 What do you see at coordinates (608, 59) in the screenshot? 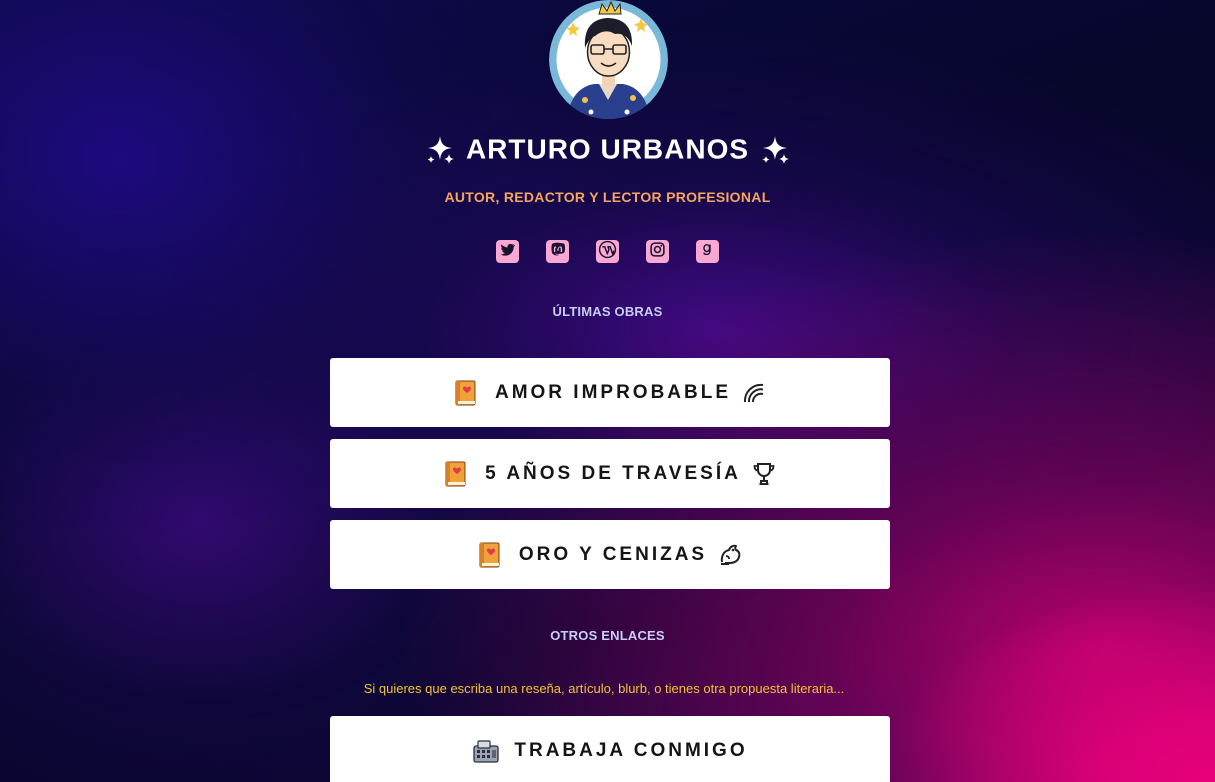
I see `avatar` at bounding box center [608, 59].